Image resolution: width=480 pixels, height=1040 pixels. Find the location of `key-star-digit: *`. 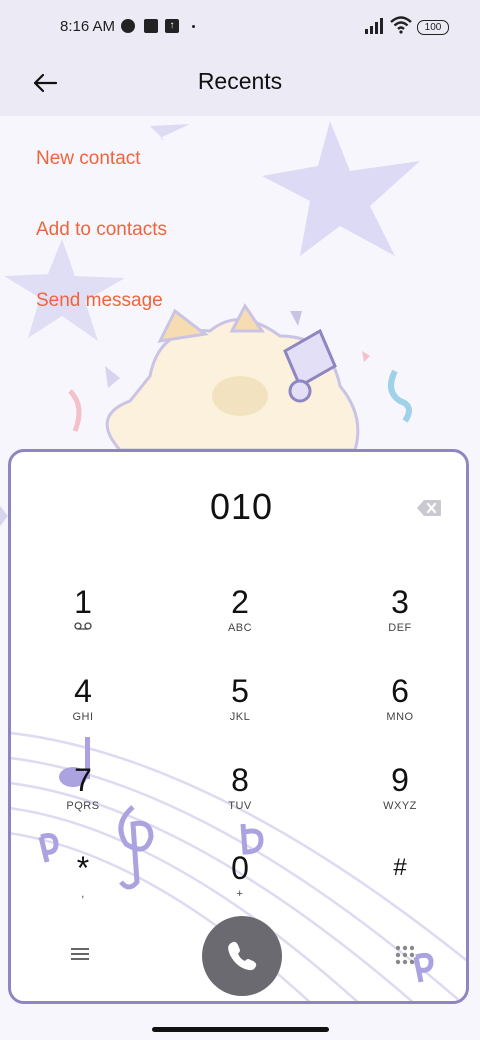

key-star-digit: * is located at coordinates (83, 868).